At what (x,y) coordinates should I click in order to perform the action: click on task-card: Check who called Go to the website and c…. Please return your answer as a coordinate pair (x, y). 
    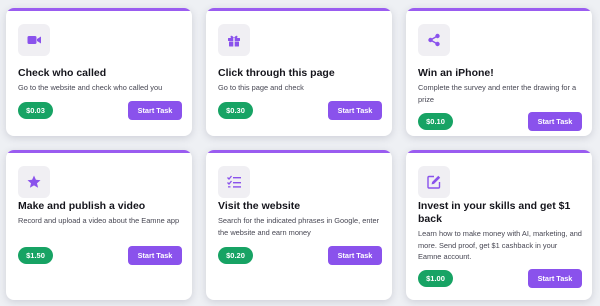
    Looking at the image, I should click on (99, 72).